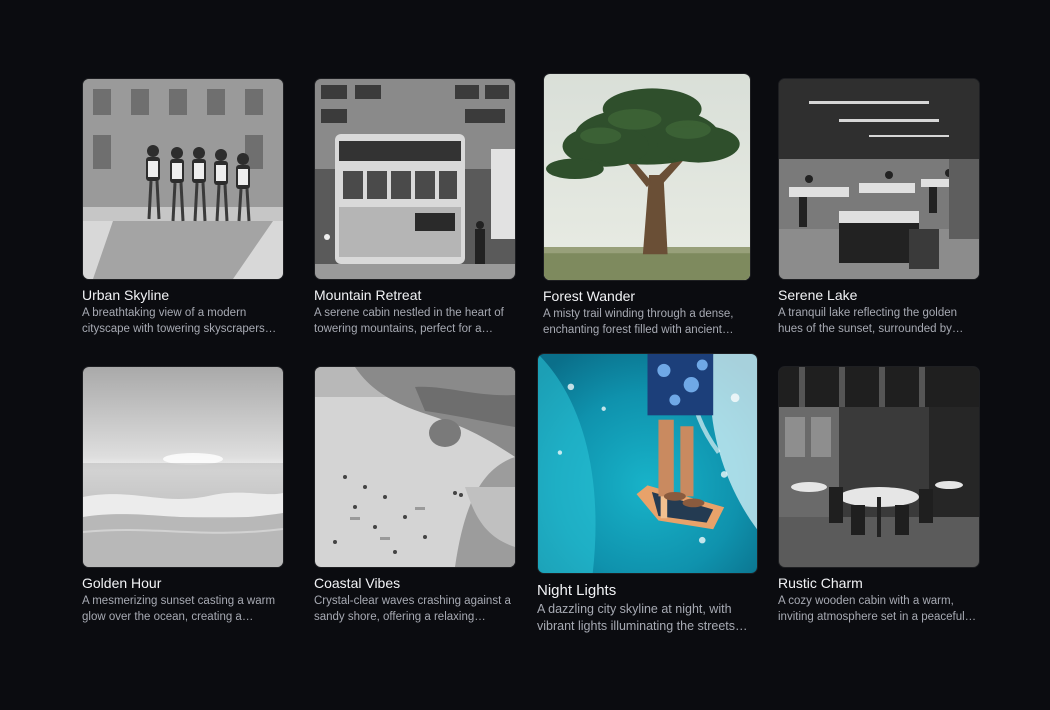 This screenshot has width=1050, height=710. I want to click on image-tram-street, so click(415, 179).